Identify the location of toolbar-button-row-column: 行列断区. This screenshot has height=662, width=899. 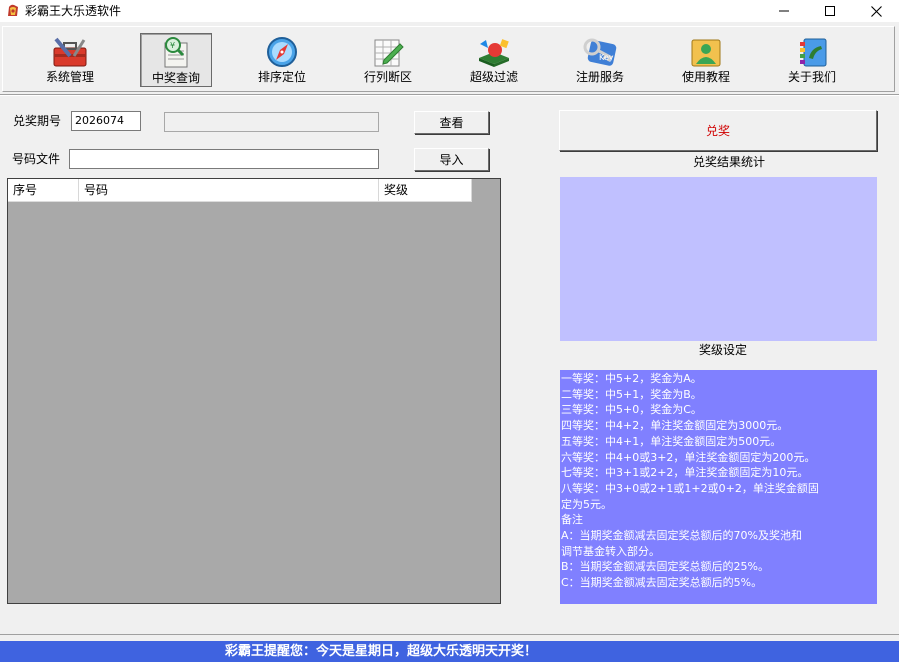
(388, 60).